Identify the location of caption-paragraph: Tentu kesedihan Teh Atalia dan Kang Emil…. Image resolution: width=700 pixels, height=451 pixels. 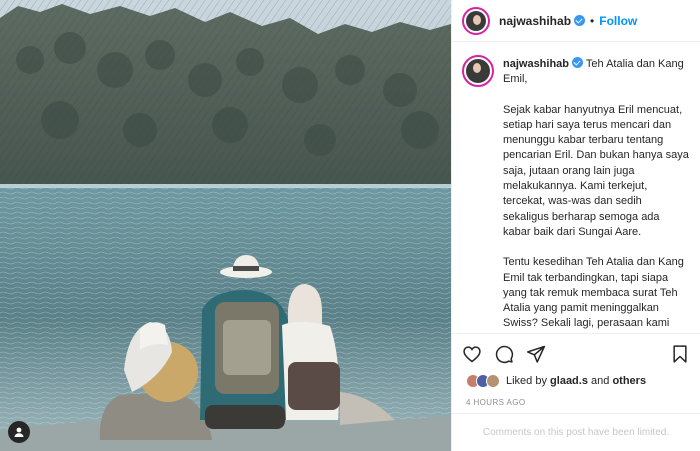
(593, 294).